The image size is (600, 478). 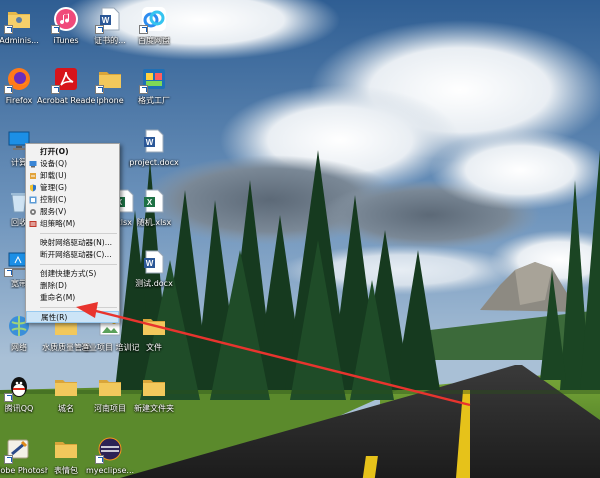 I want to click on desktop-icon: 新建文件夹, so click(x=154, y=393).